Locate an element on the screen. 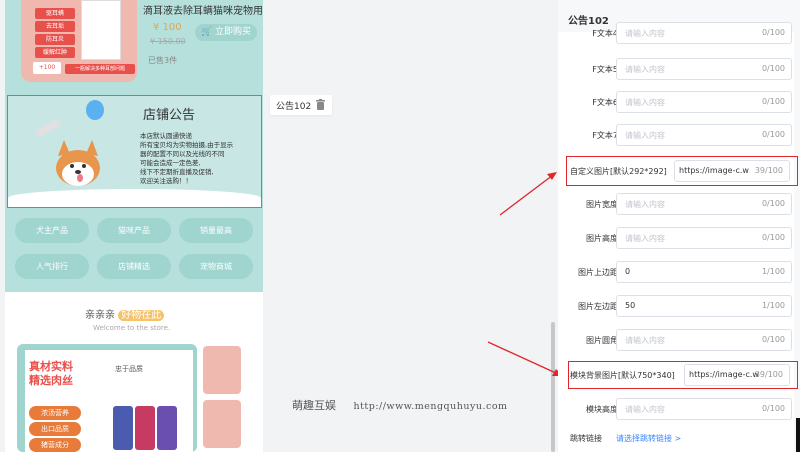 Image resolution: width=800 pixels, height=452 pixels. component-chip: 公告102 is located at coordinates (301, 105).